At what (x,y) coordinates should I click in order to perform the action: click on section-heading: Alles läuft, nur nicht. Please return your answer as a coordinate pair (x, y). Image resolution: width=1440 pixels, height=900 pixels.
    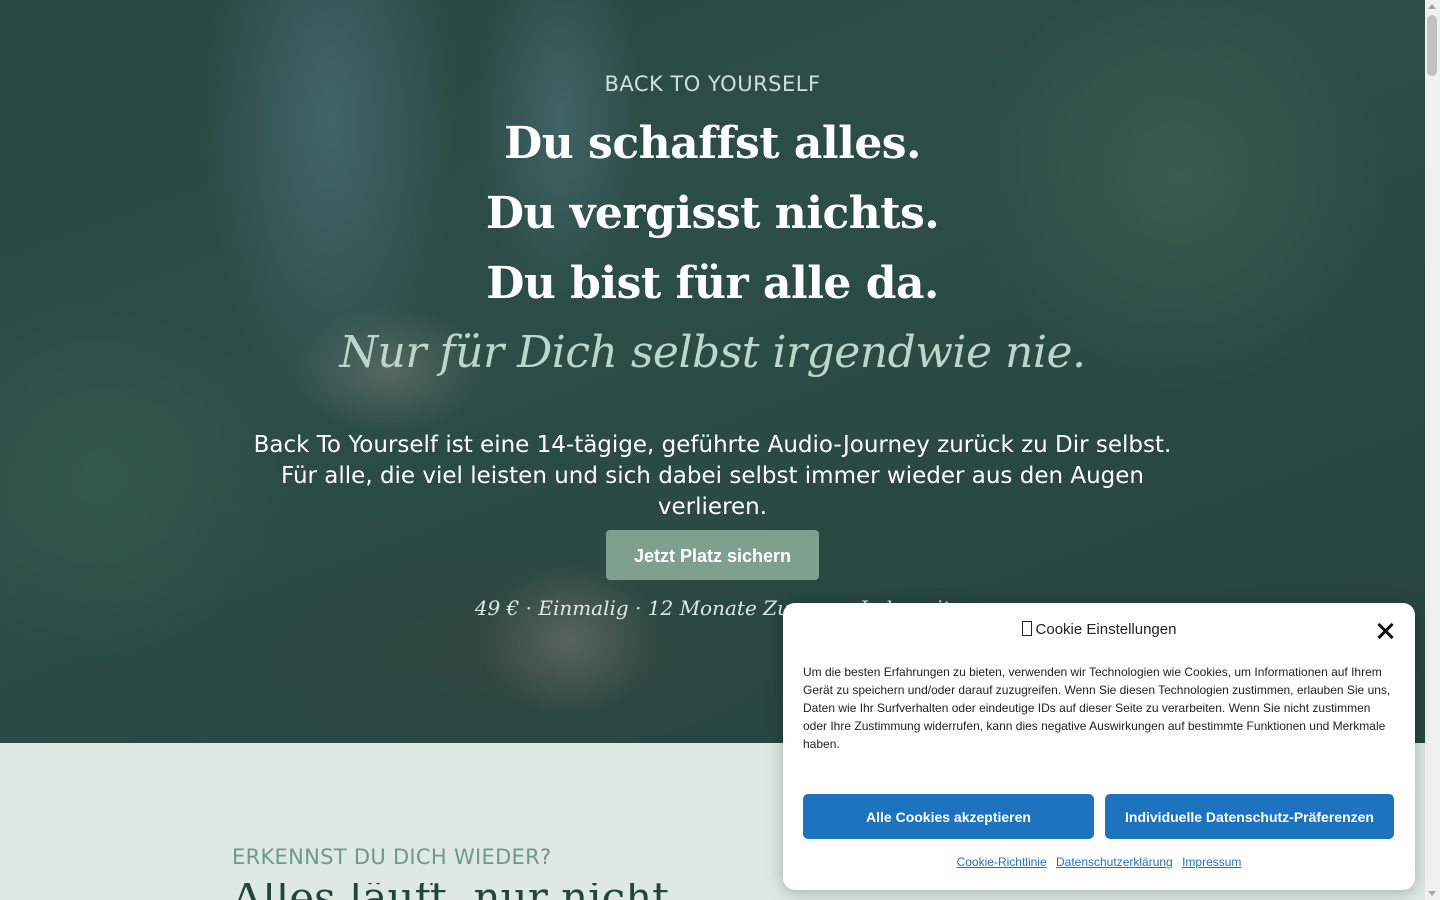
    Looking at the image, I should click on (482, 891).